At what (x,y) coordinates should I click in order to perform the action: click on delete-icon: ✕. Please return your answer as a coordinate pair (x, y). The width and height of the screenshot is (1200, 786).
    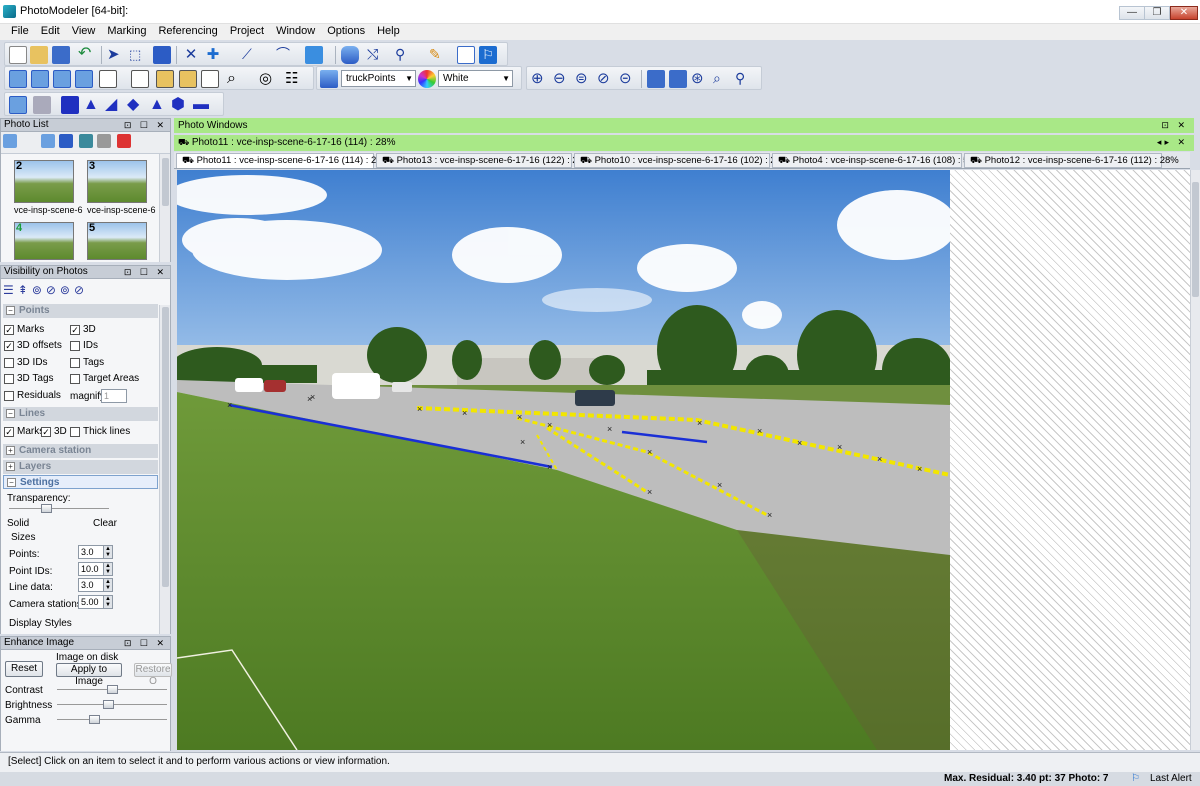
    Looking at the image, I should click on (191, 55).